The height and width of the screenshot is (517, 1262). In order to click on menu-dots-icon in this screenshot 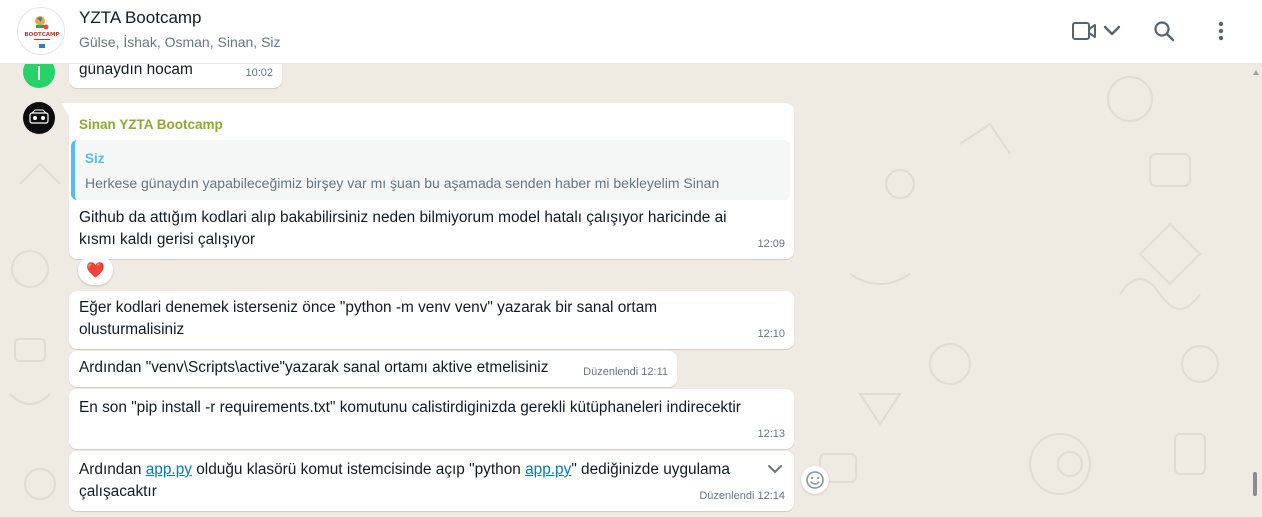, I will do `click(1221, 31)`.